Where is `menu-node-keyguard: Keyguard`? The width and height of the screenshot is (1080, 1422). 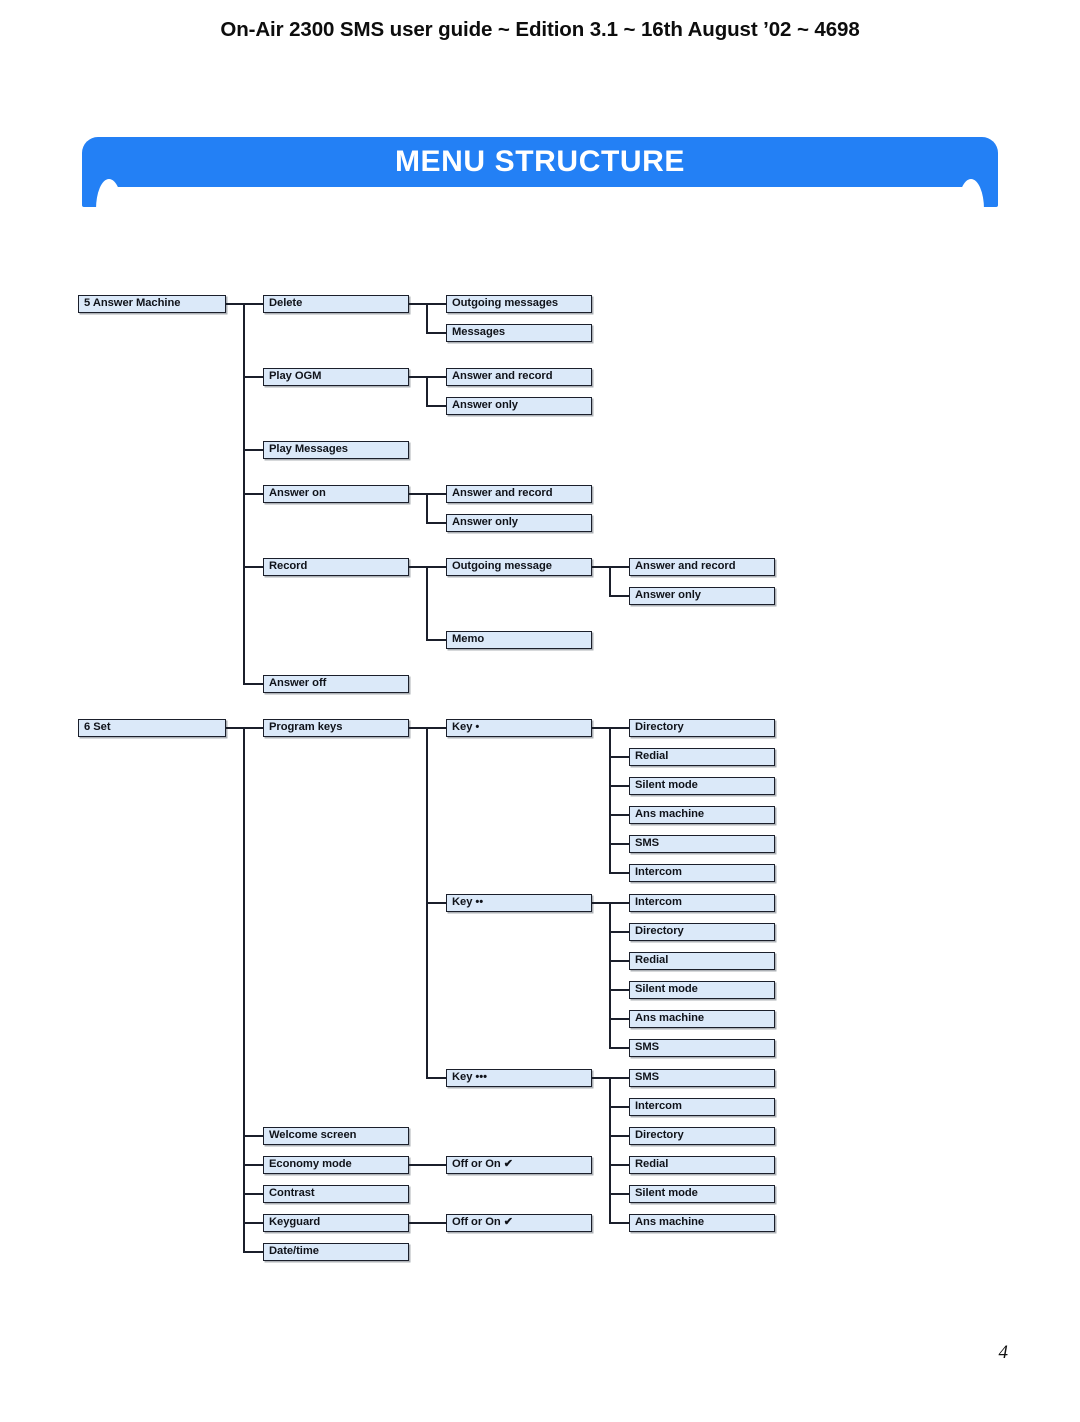 menu-node-keyguard: Keyguard is located at coordinates (336, 1223).